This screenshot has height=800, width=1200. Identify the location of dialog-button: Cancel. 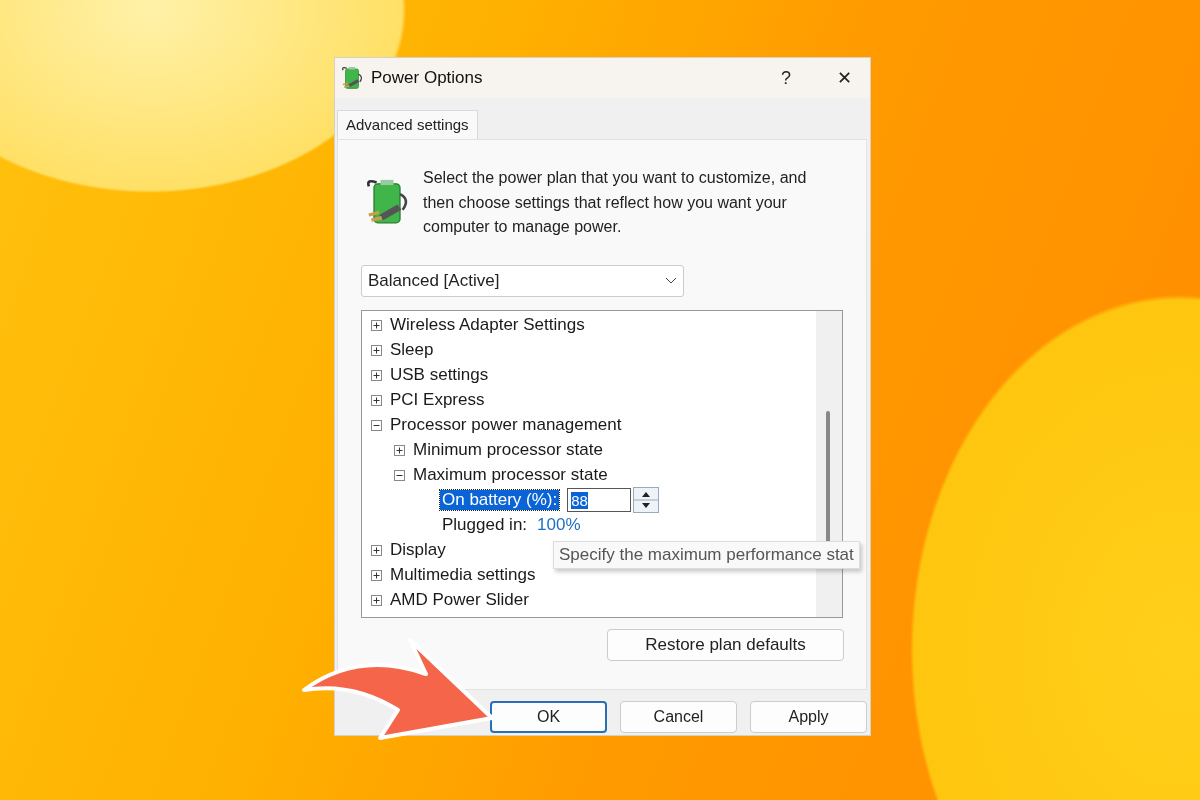
(678, 717).